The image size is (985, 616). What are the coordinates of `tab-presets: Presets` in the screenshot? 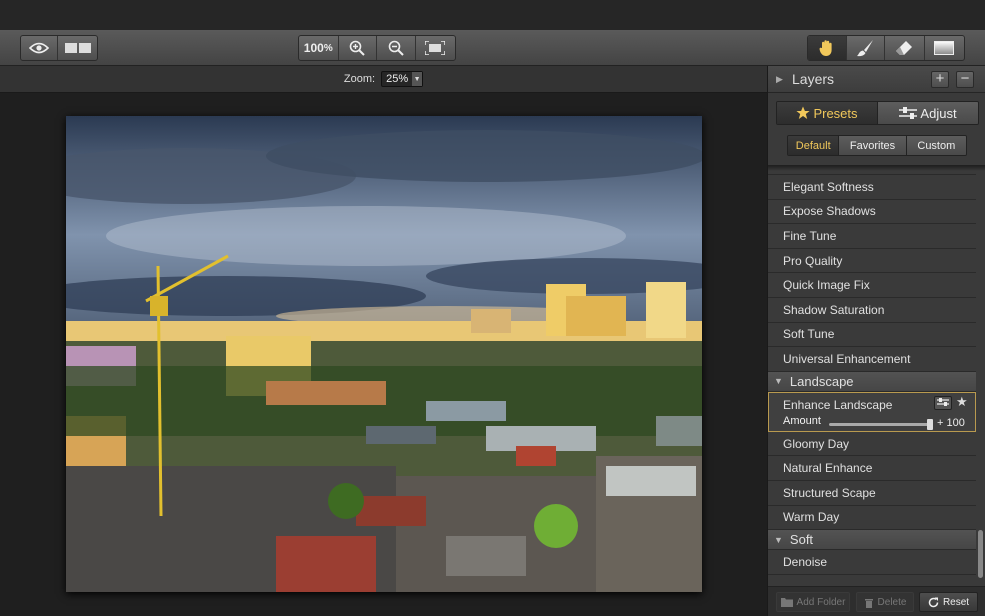 It's located at (827, 113).